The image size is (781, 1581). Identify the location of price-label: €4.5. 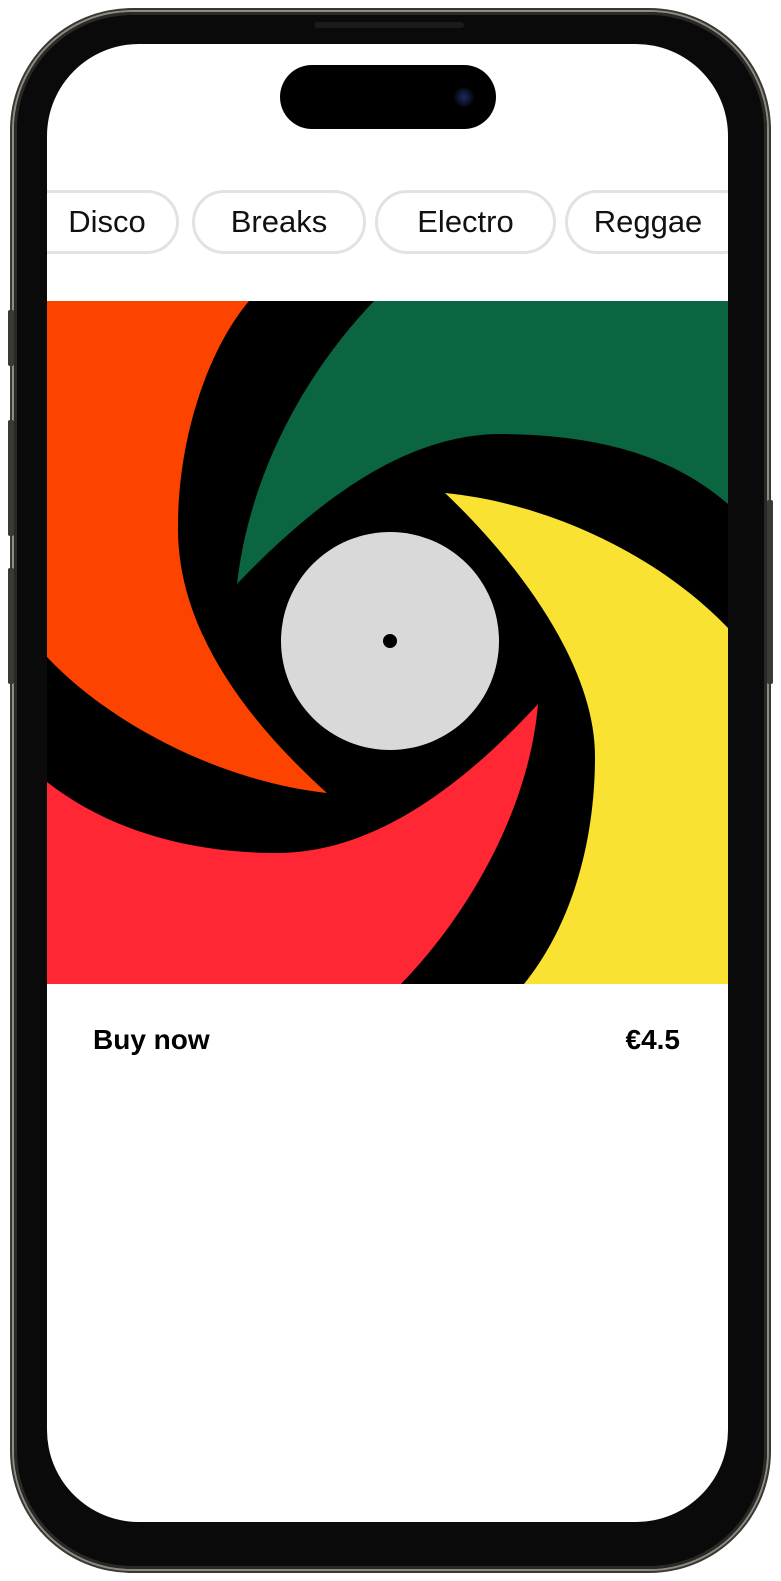
(653, 1039).